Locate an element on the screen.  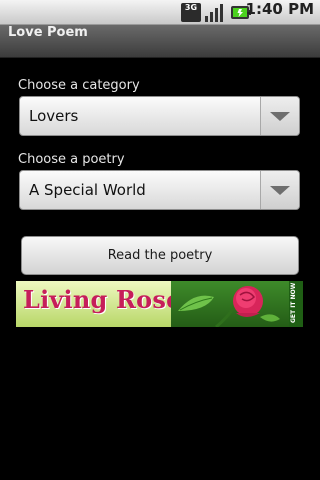
read-poetry-button: Read the poetry is located at coordinates (160, 255).